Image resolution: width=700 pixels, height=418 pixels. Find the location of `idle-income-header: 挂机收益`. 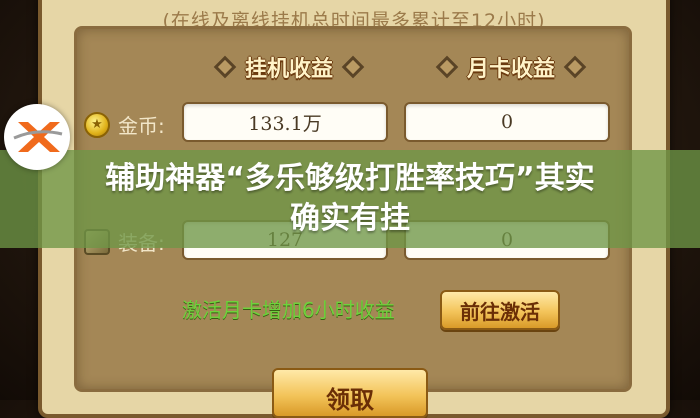

idle-income-header: 挂机收益 is located at coordinates (289, 67).